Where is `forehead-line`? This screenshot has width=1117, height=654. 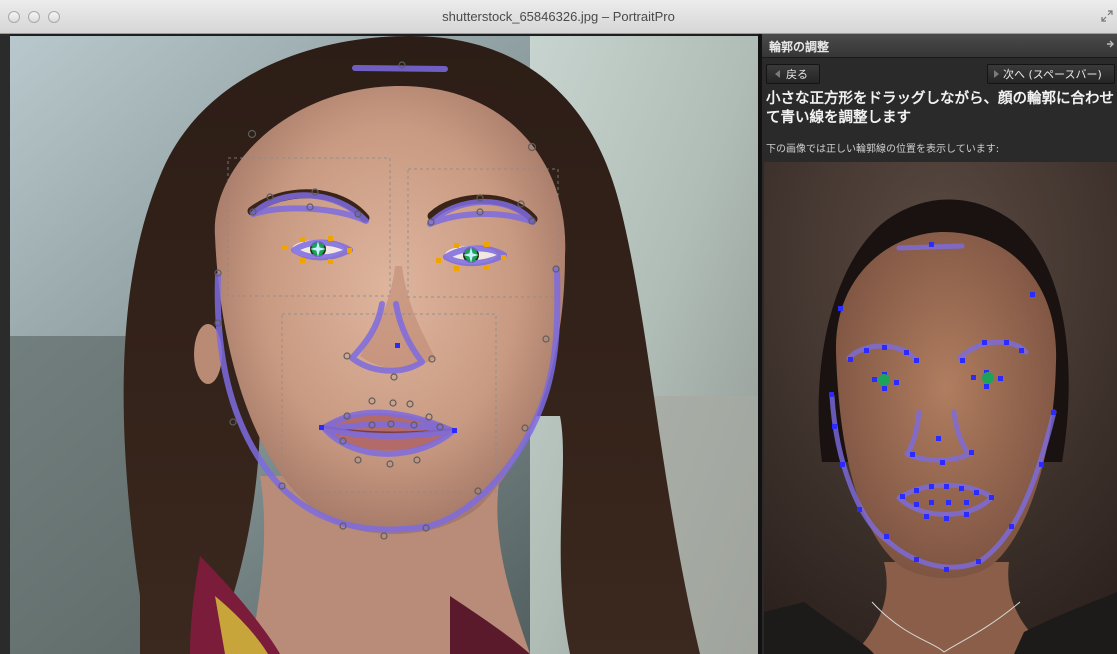 forehead-line is located at coordinates (400, 68).